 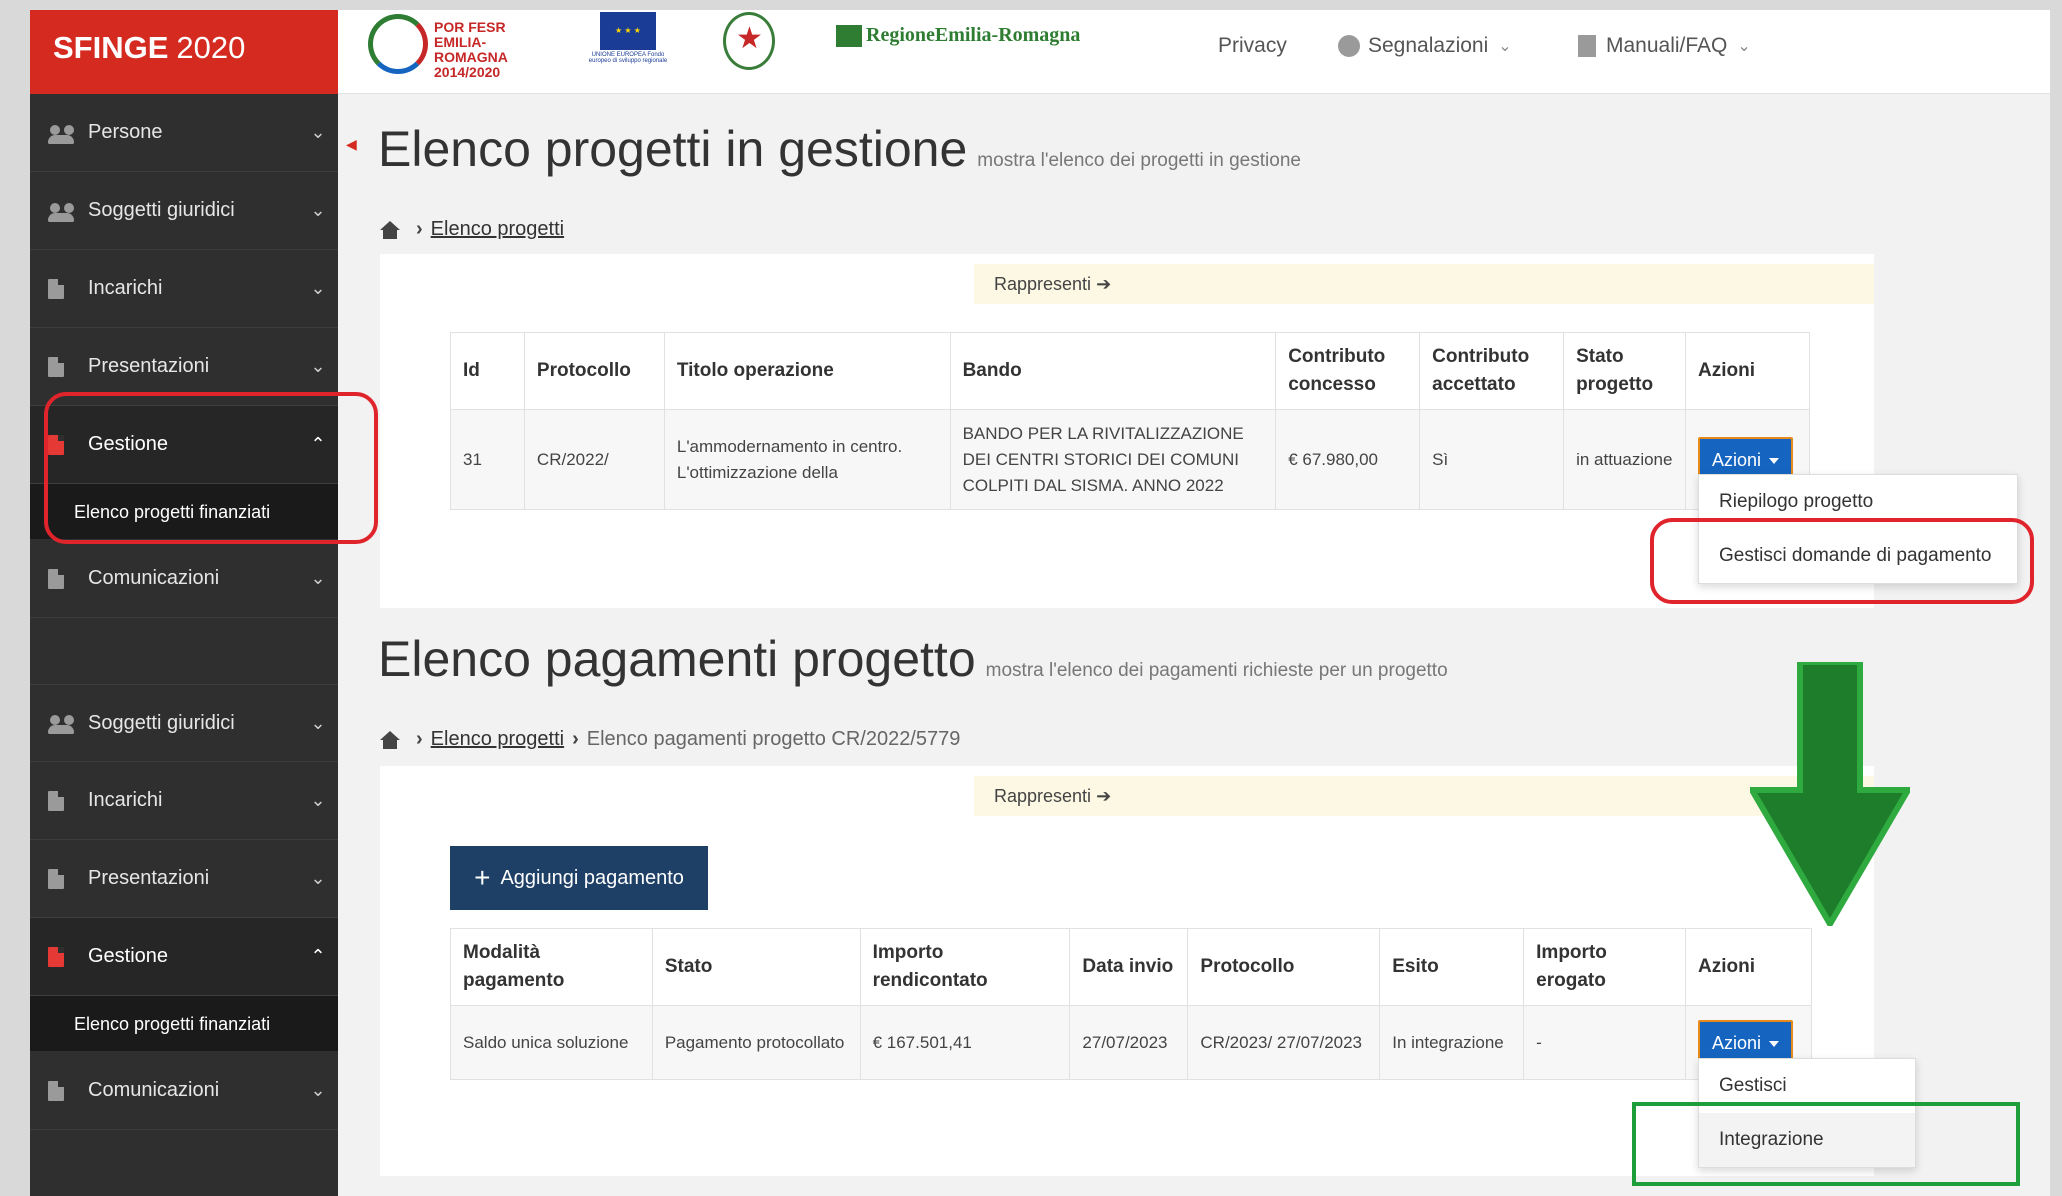 I want to click on por-fesr-text: POR FESR EMILIA-ROMAGNA 2014/2020, so click(x=471, y=49).